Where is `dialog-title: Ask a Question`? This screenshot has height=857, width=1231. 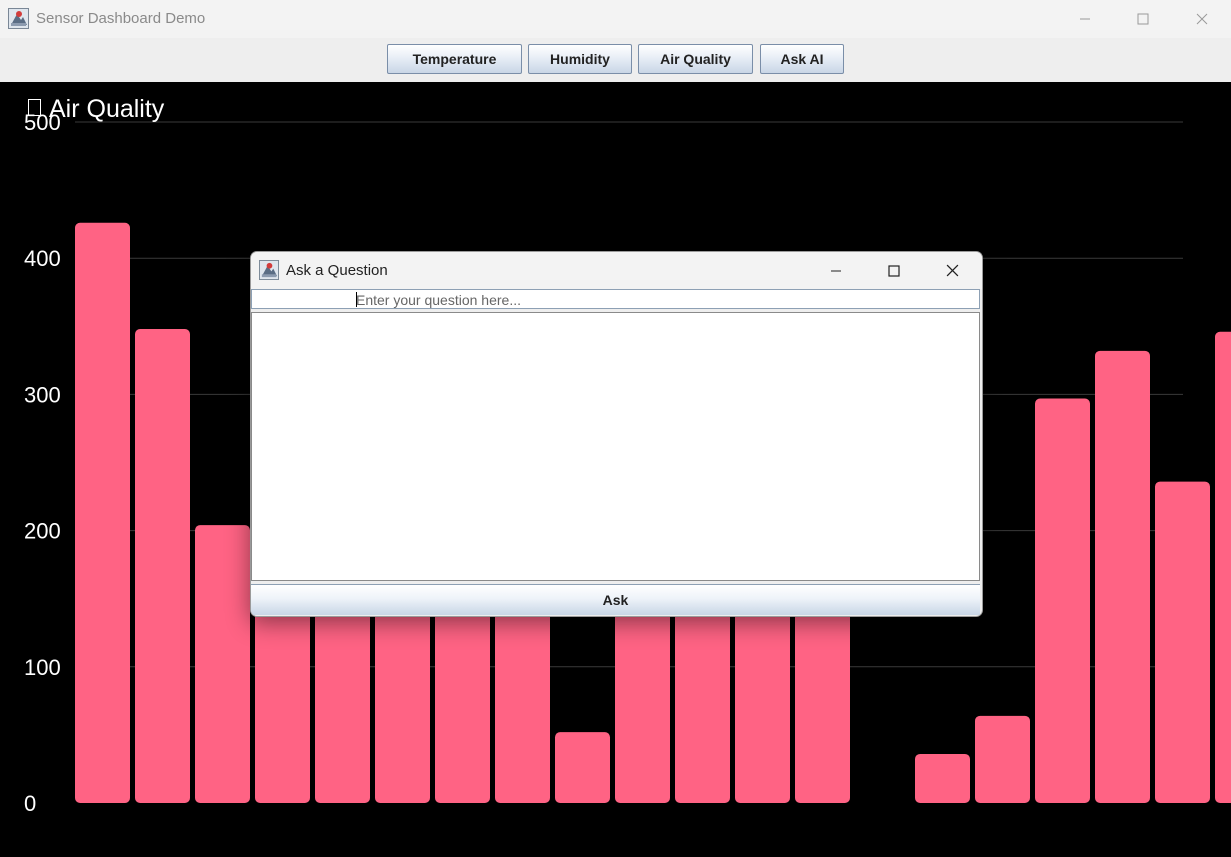 dialog-title: Ask a Question is located at coordinates (337, 270).